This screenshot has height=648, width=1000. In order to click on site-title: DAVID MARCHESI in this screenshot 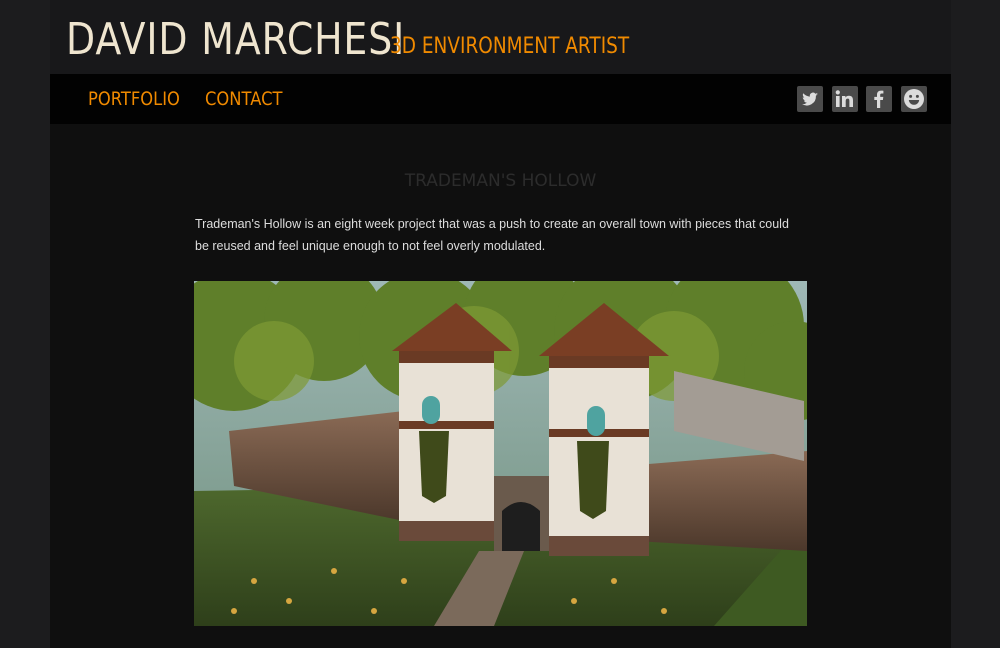, I will do `click(235, 40)`.